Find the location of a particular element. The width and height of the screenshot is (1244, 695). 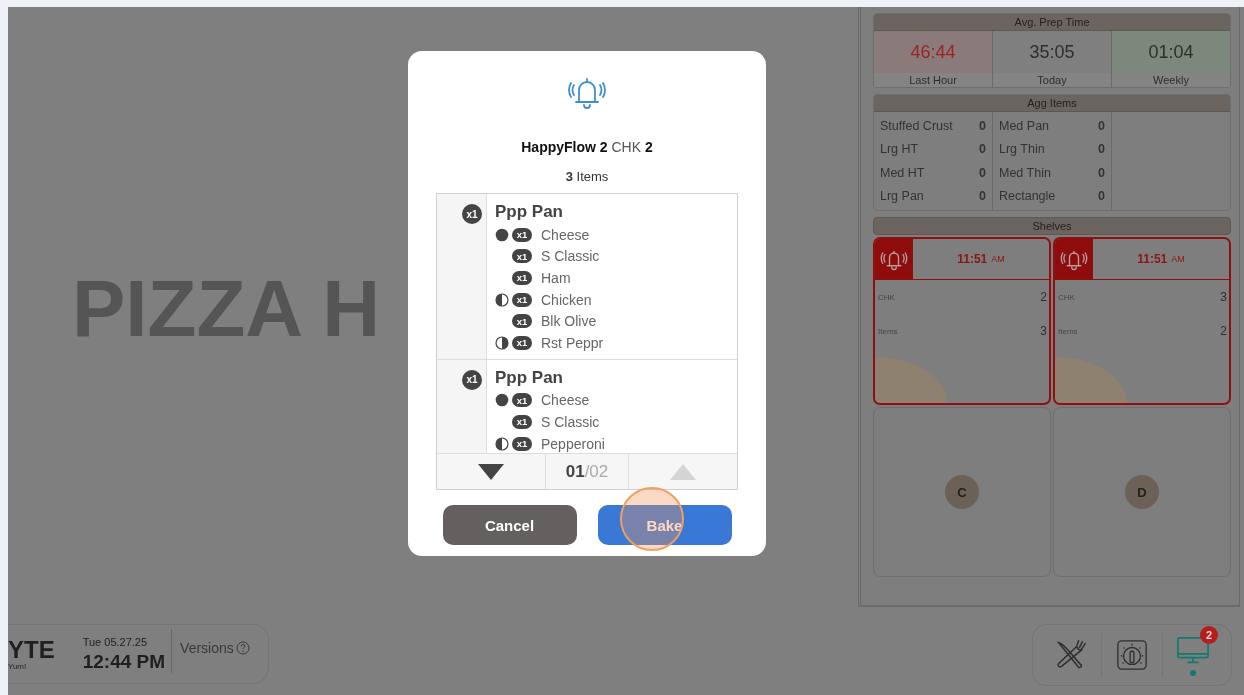

empty-shelf-slot: C is located at coordinates (962, 492).